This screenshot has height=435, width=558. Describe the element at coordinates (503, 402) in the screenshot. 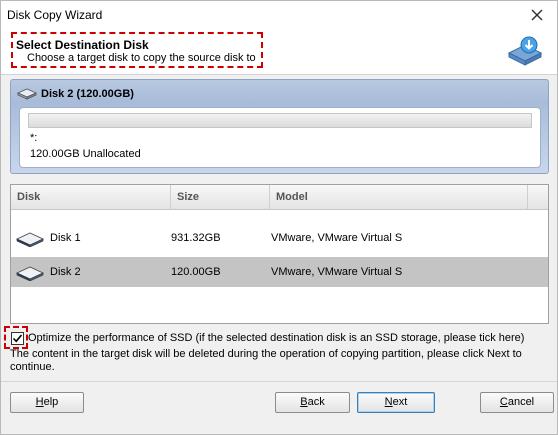

I see `cancel-button-key: C` at that location.